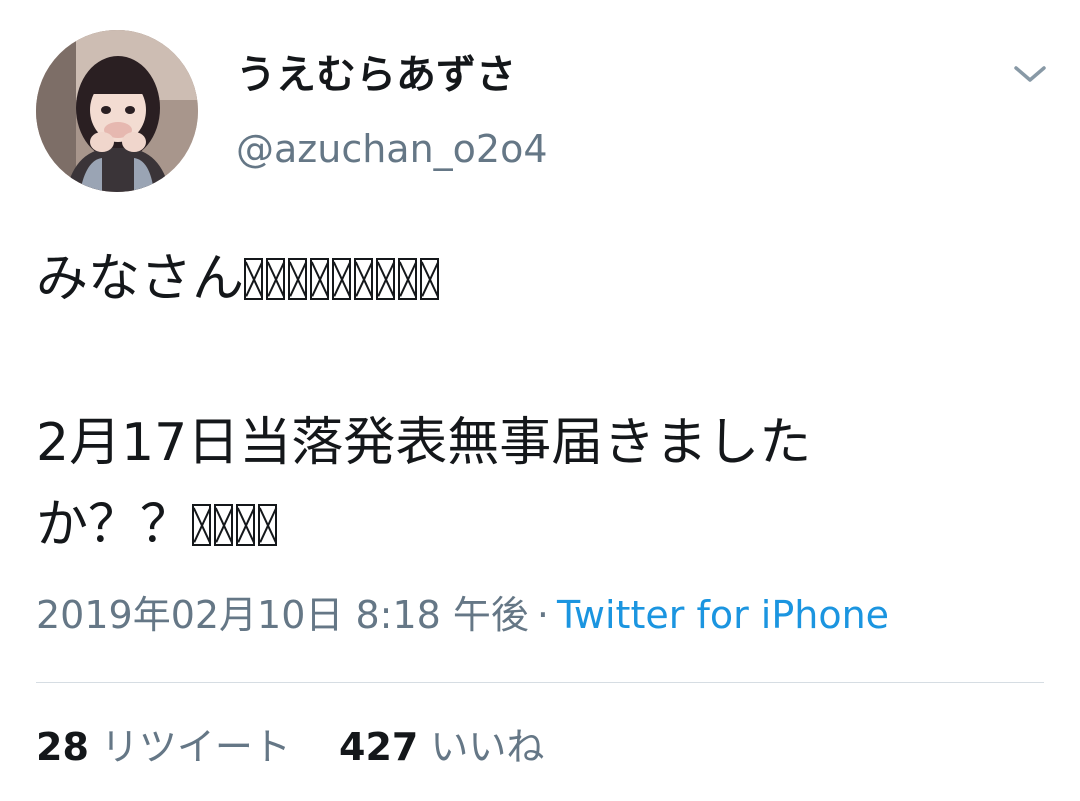  Describe the element at coordinates (140, 279) in the screenshot. I see `tweet-line-text: みなさん` at that location.